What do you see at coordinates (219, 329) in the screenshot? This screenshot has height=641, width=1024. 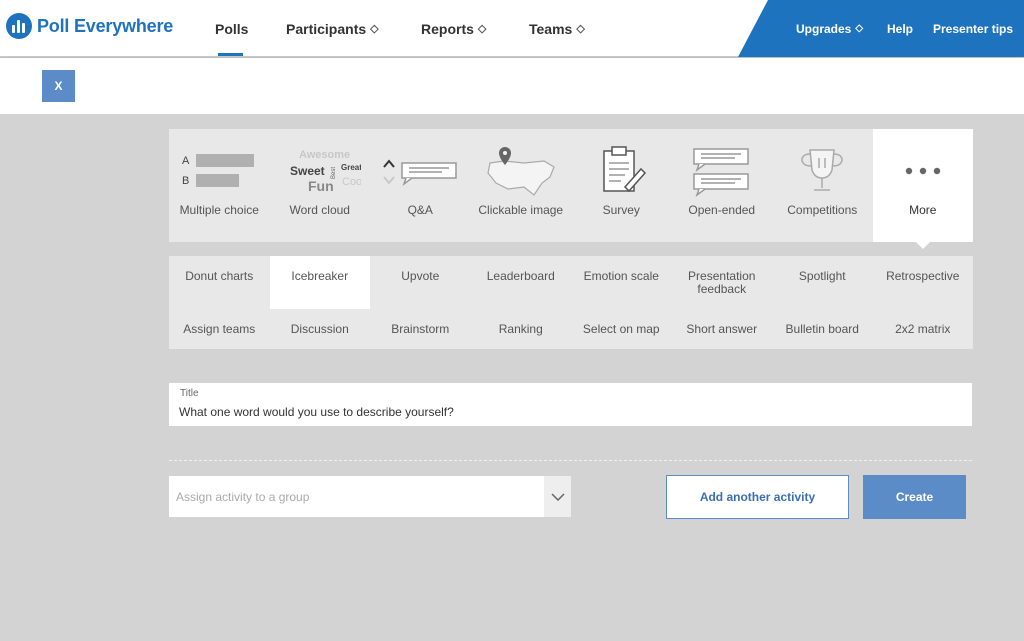 I see `subtype-assign-teams: Assign teams` at bounding box center [219, 329].